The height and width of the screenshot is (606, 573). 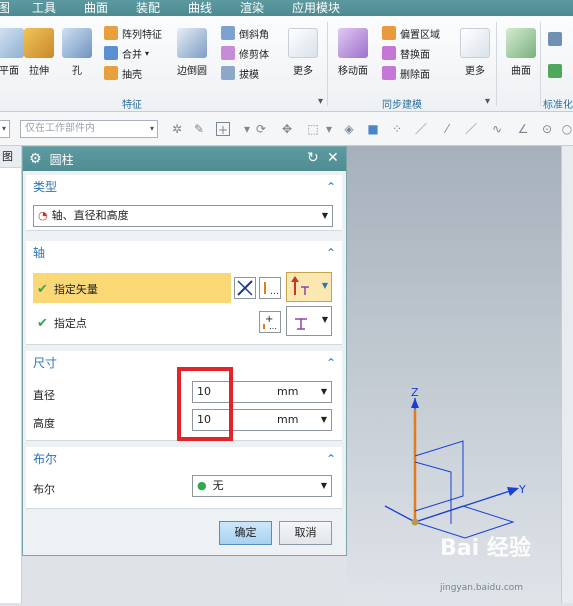 I want to click on line-three-icon: ／, so click(x=471, y=129).